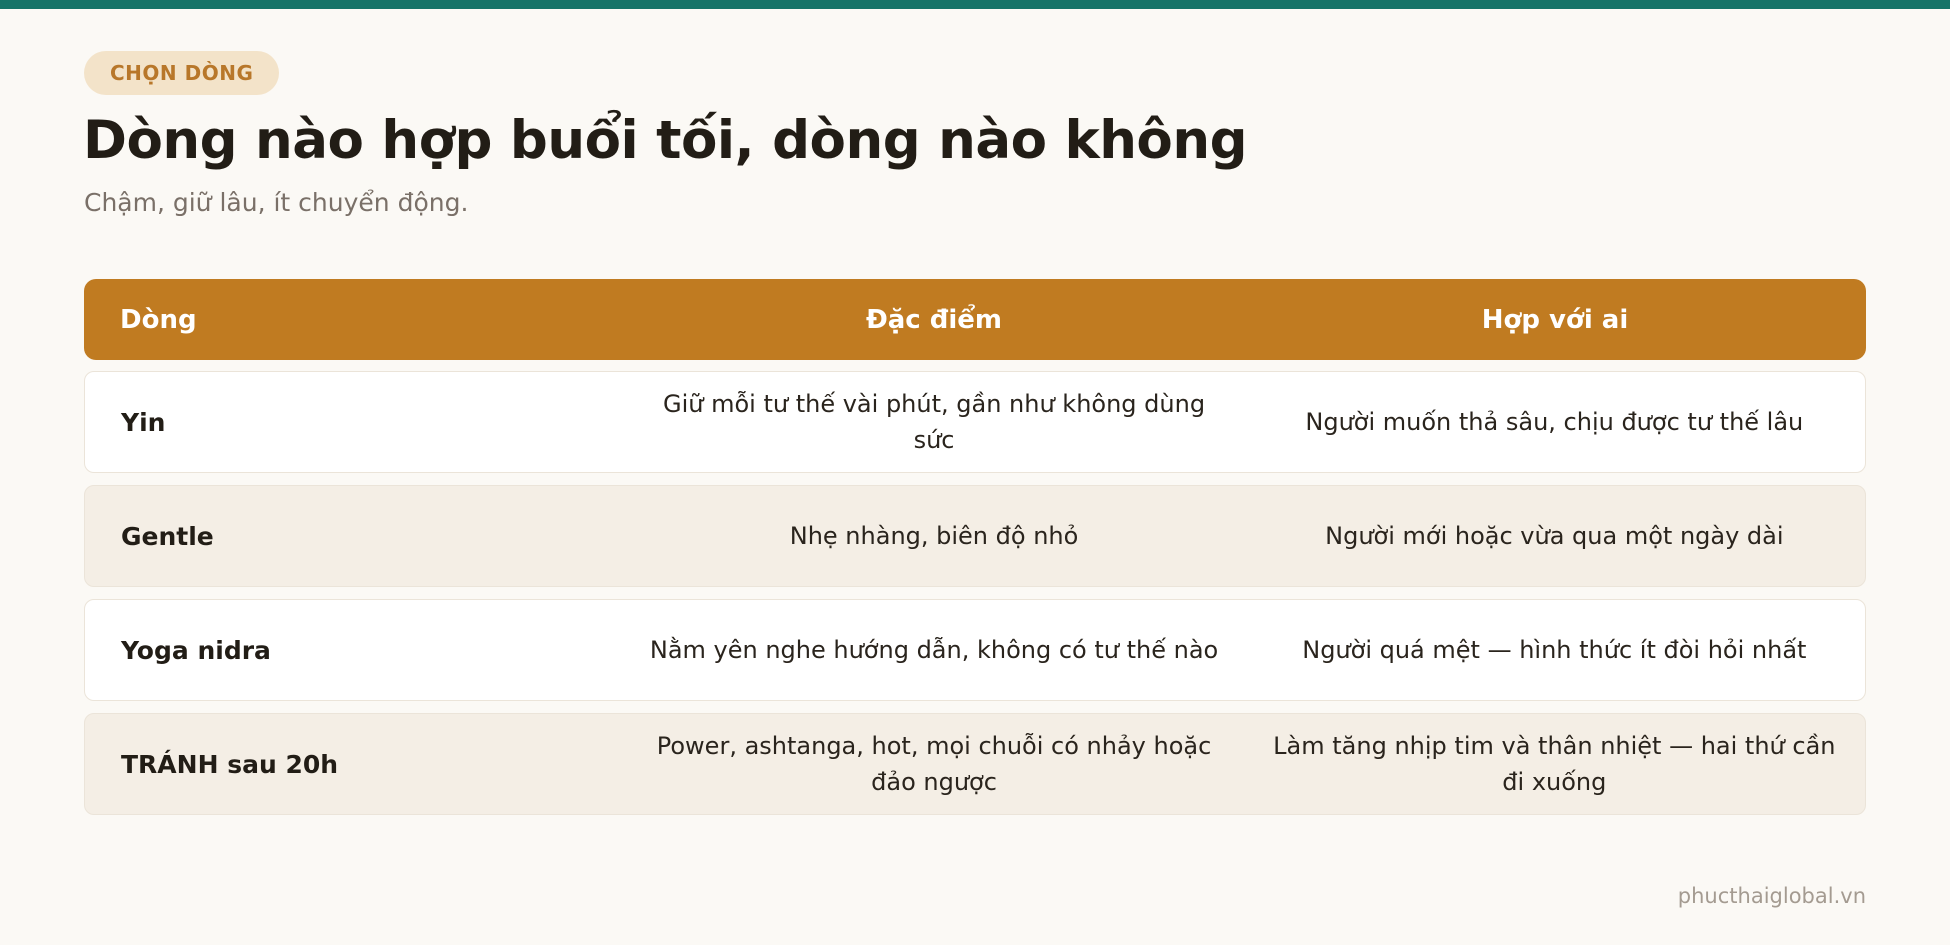 Image resolution: width=1950 pixels, height=945 pixels. I want to click on header-cell-suited-for: Hợp với ai, so click(1555, 319).